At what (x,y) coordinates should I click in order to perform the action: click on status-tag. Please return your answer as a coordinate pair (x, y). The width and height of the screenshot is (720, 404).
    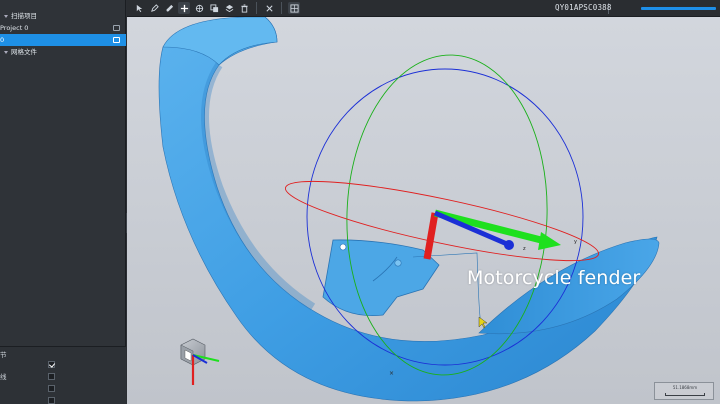
    Looking at the image, I should click on (629, 8).